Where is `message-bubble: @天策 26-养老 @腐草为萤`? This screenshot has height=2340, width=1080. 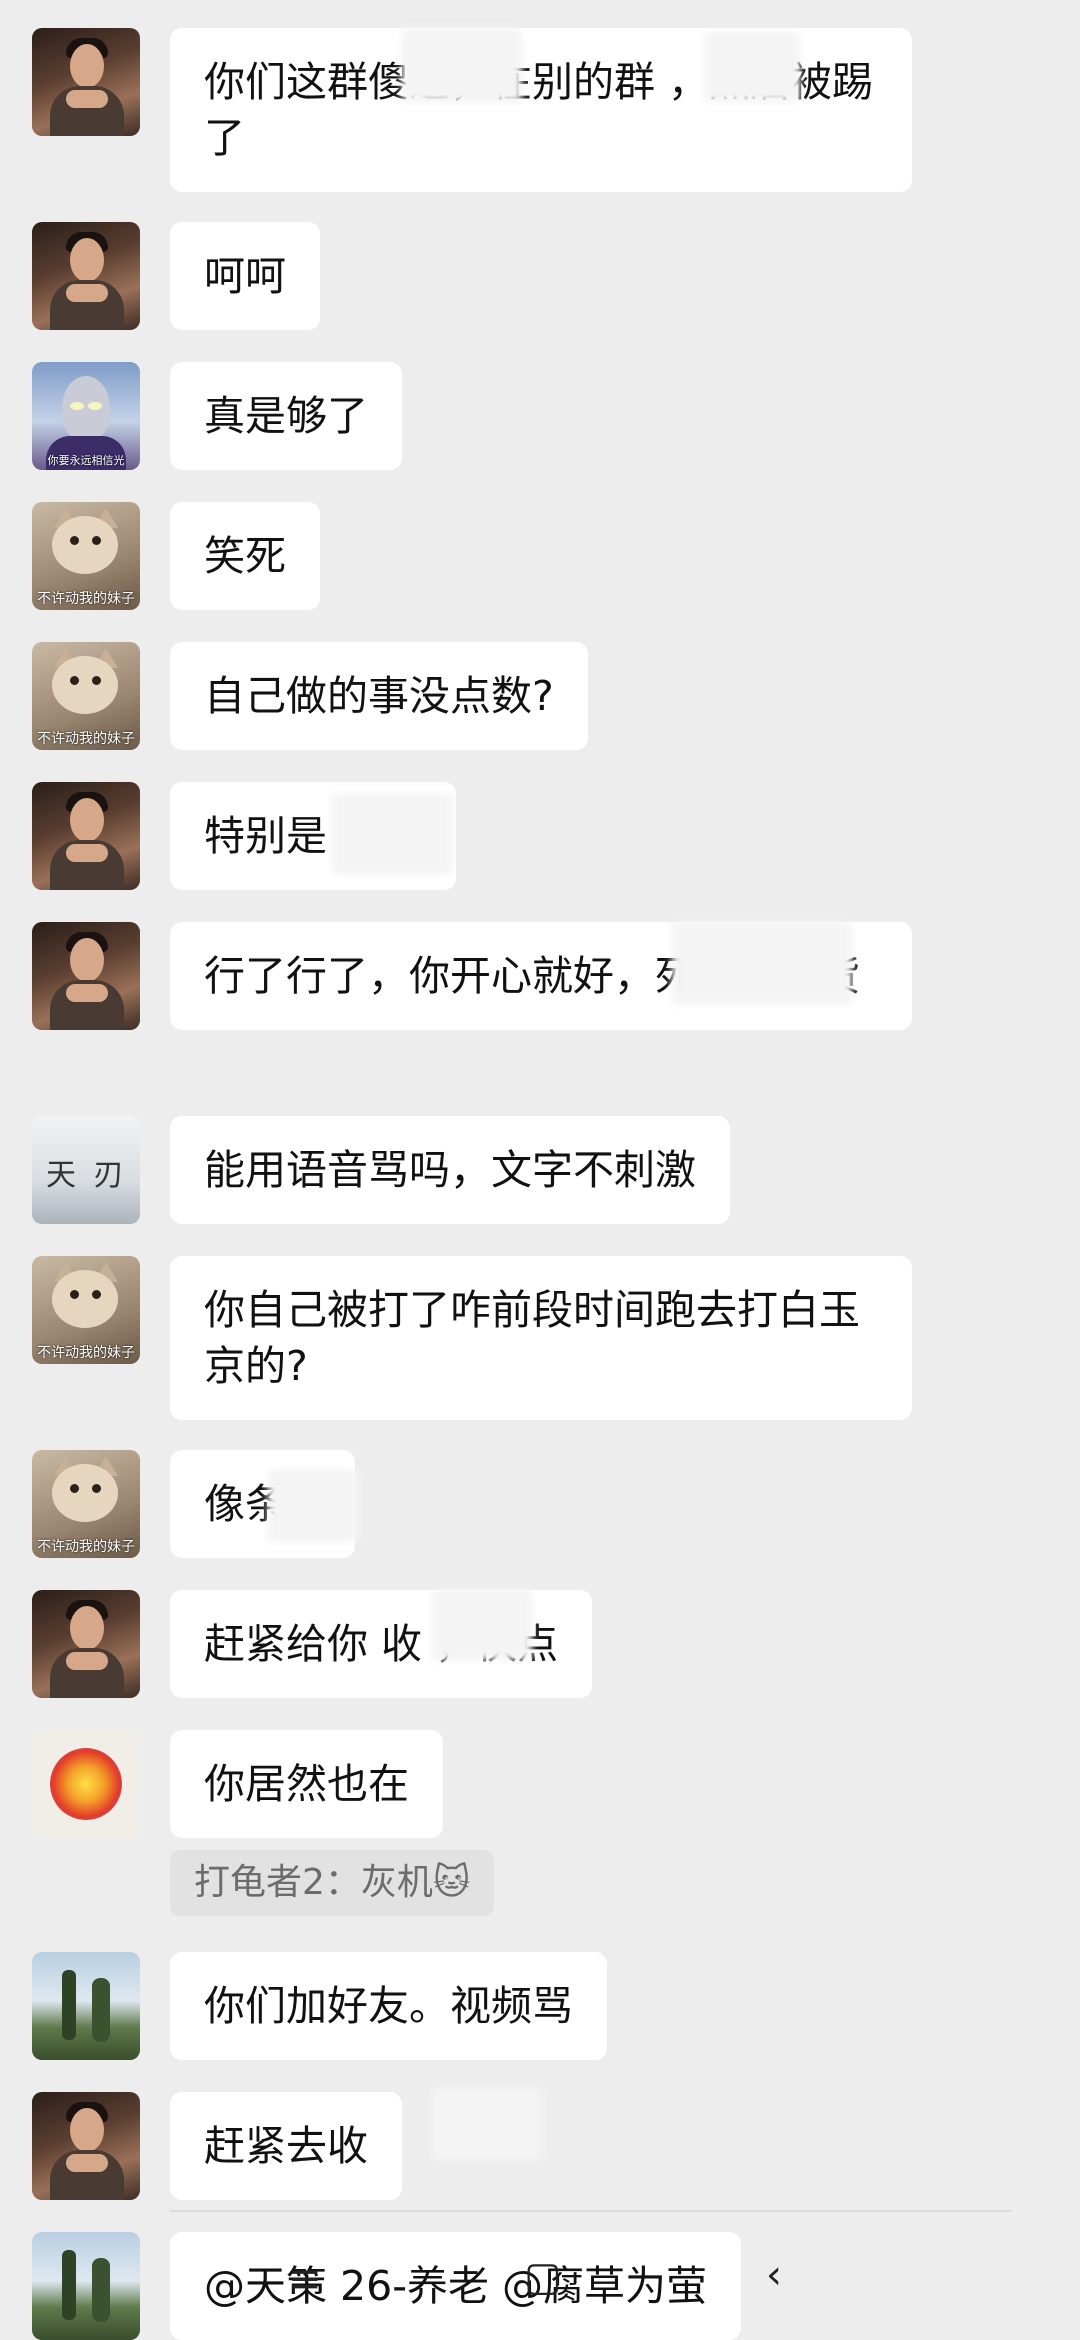
message-bubble: @天策 26-养老 @腐草为萤 is located at coordinates (456, 2286).